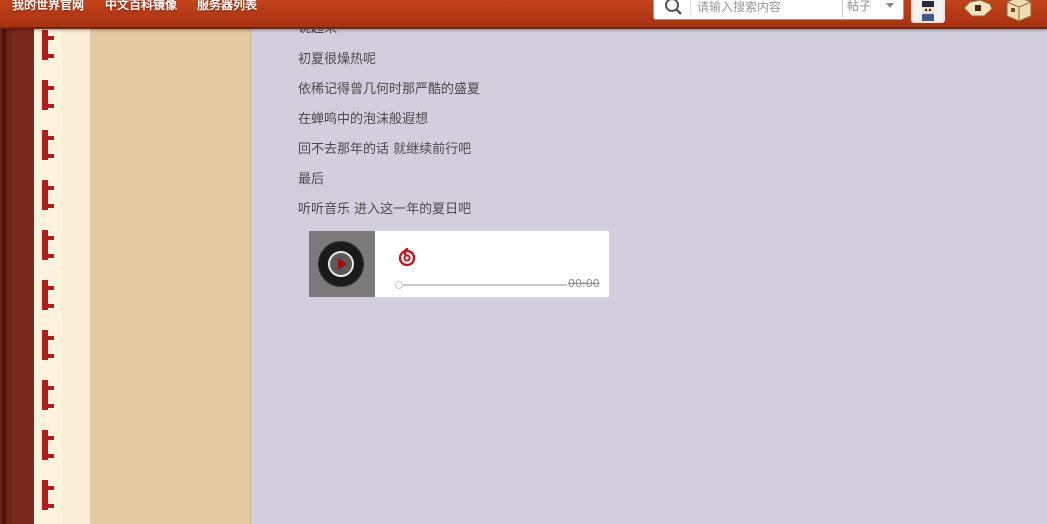  What do you see at coordinates (337, 59) in the screenshot?
I see `post-line: 初夏很燥热呢` at bounding box center [337, 59].